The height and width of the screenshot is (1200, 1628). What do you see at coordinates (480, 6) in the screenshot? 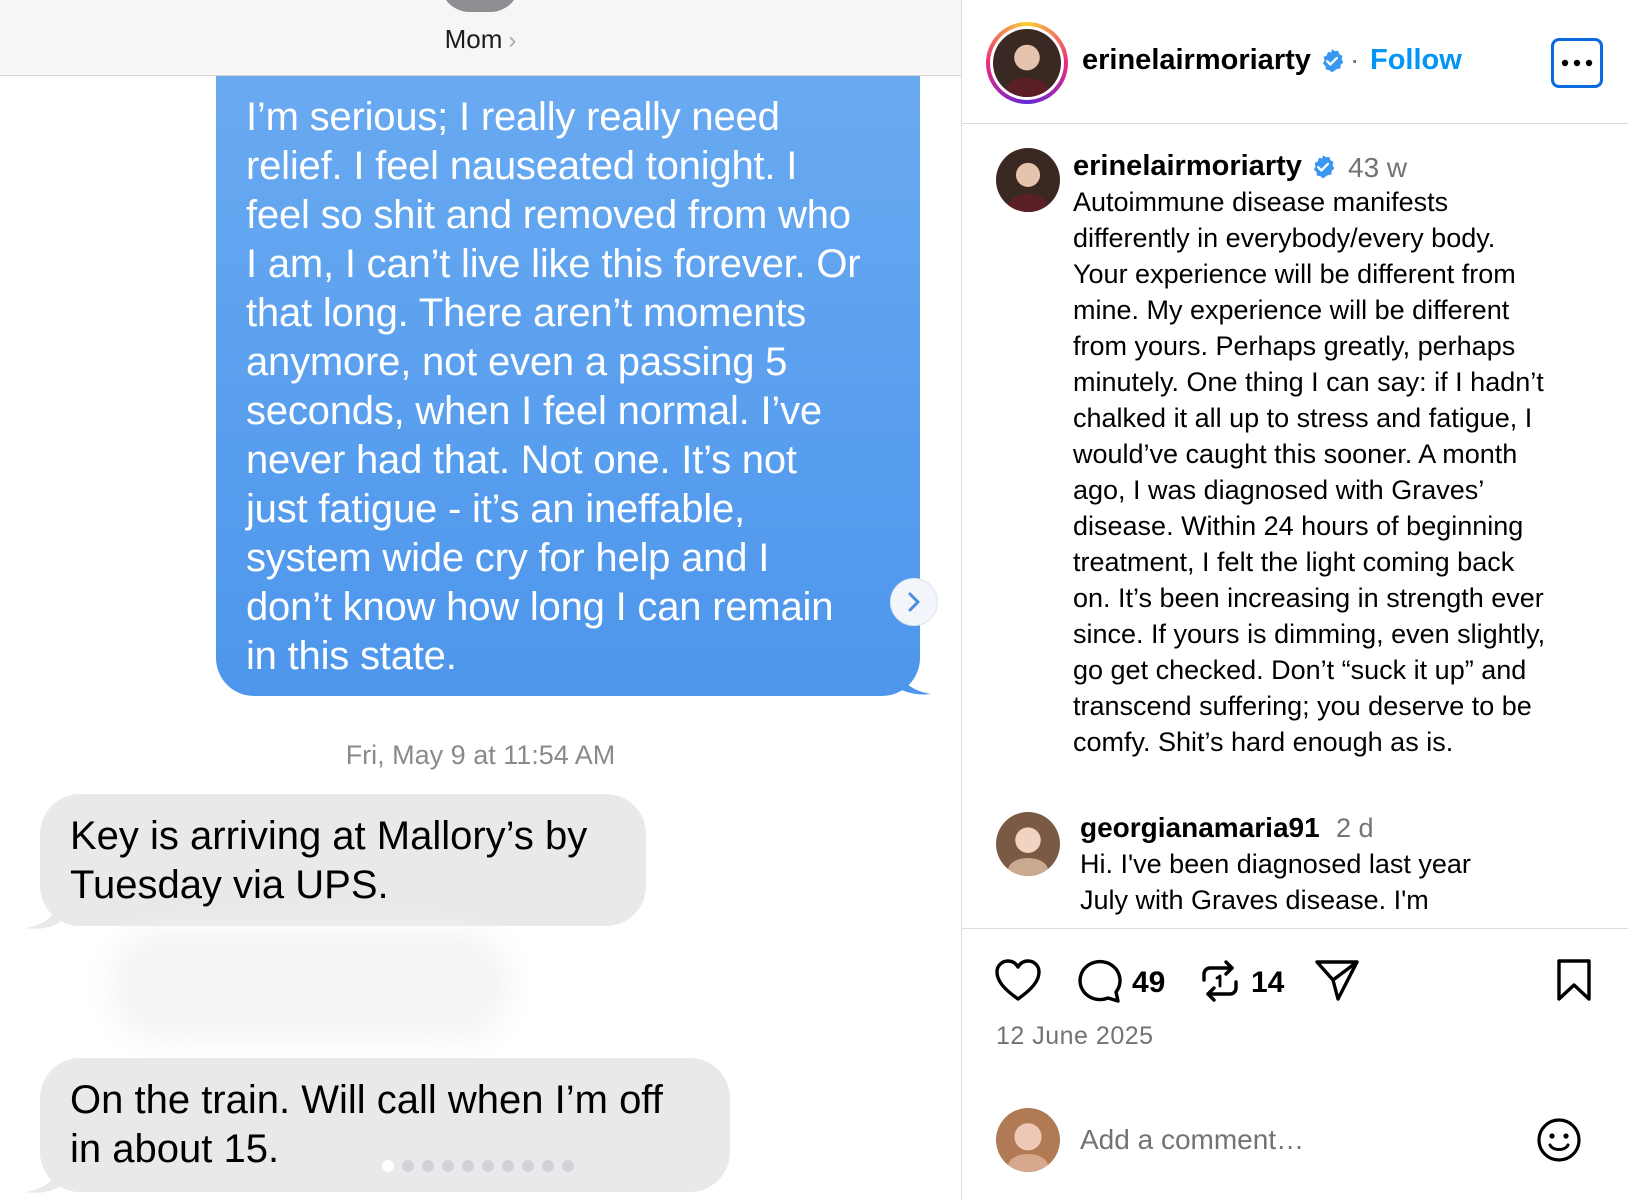
I see `contact-avatar` at bounding box center [480, 6].